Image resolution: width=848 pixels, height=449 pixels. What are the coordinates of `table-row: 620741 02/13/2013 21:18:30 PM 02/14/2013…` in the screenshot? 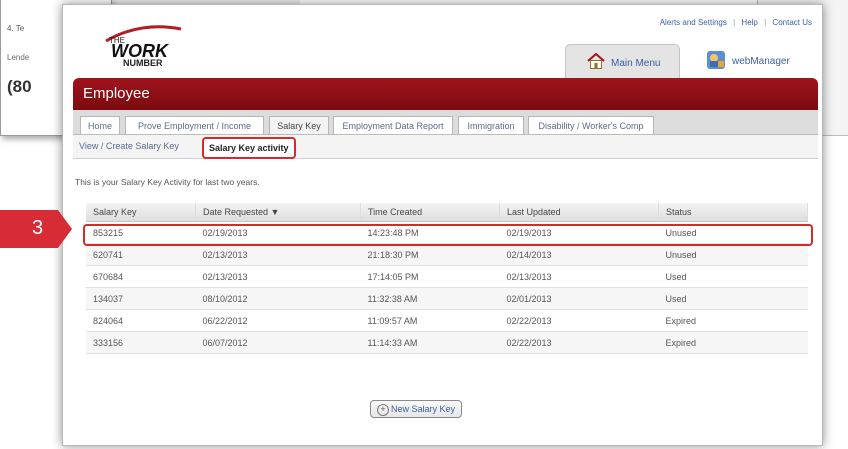 It's located at (447, 254).